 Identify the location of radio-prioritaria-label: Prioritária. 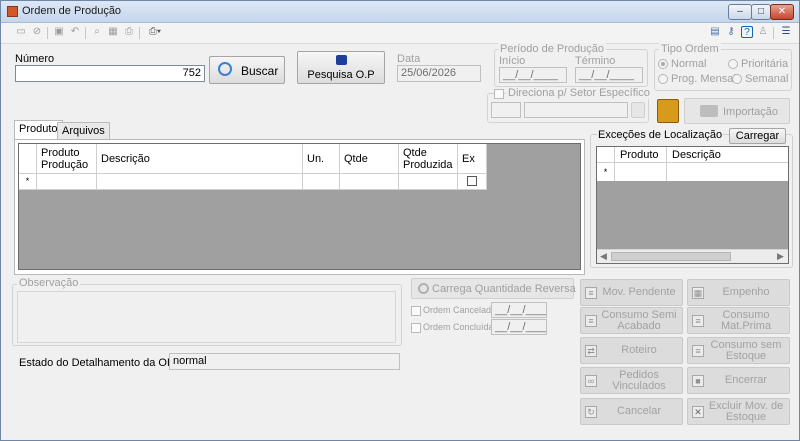
(765, 64).